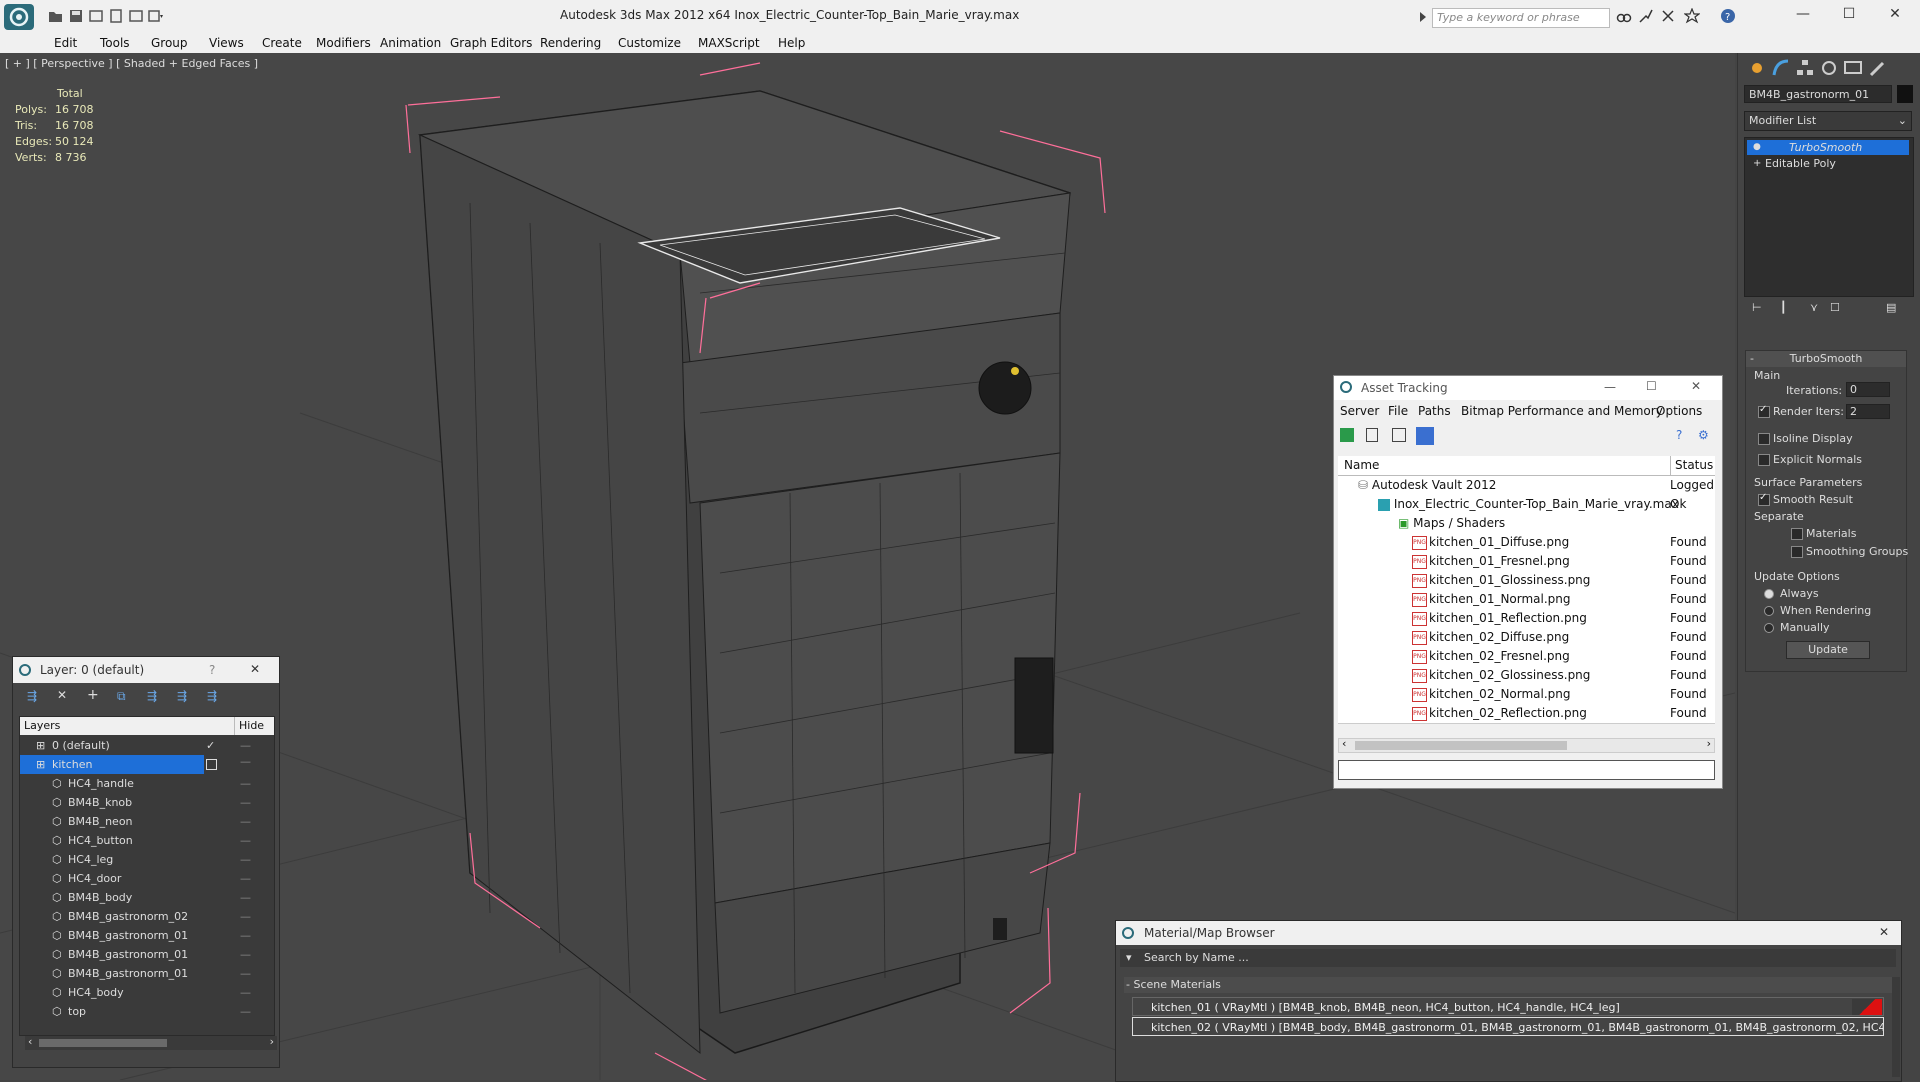 The height and width of the screenshot is (1082, 1920). I want to click on rollout-header: - TurboSmooth, so click(1826, 359).